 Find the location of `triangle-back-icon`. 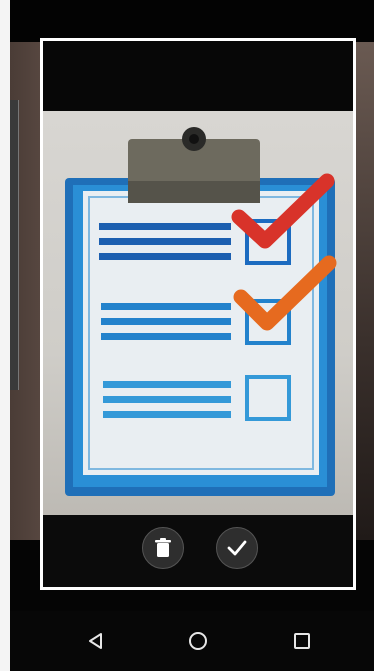

triangle-back-icon is located at coordinates (95, 641).